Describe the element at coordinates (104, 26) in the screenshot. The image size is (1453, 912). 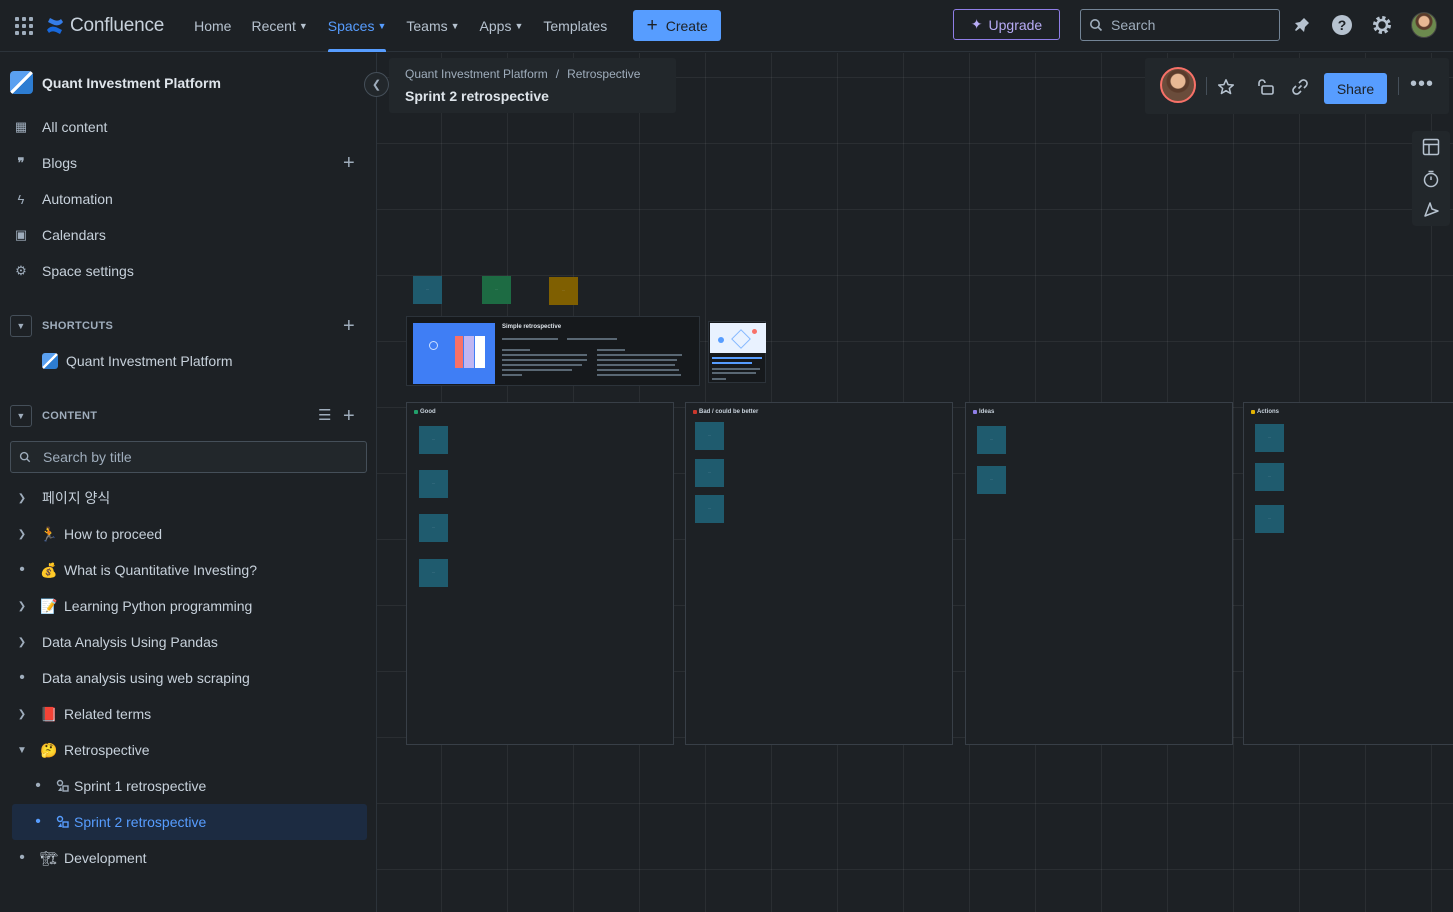
I see `confluence-logo: Confluence` at that location.